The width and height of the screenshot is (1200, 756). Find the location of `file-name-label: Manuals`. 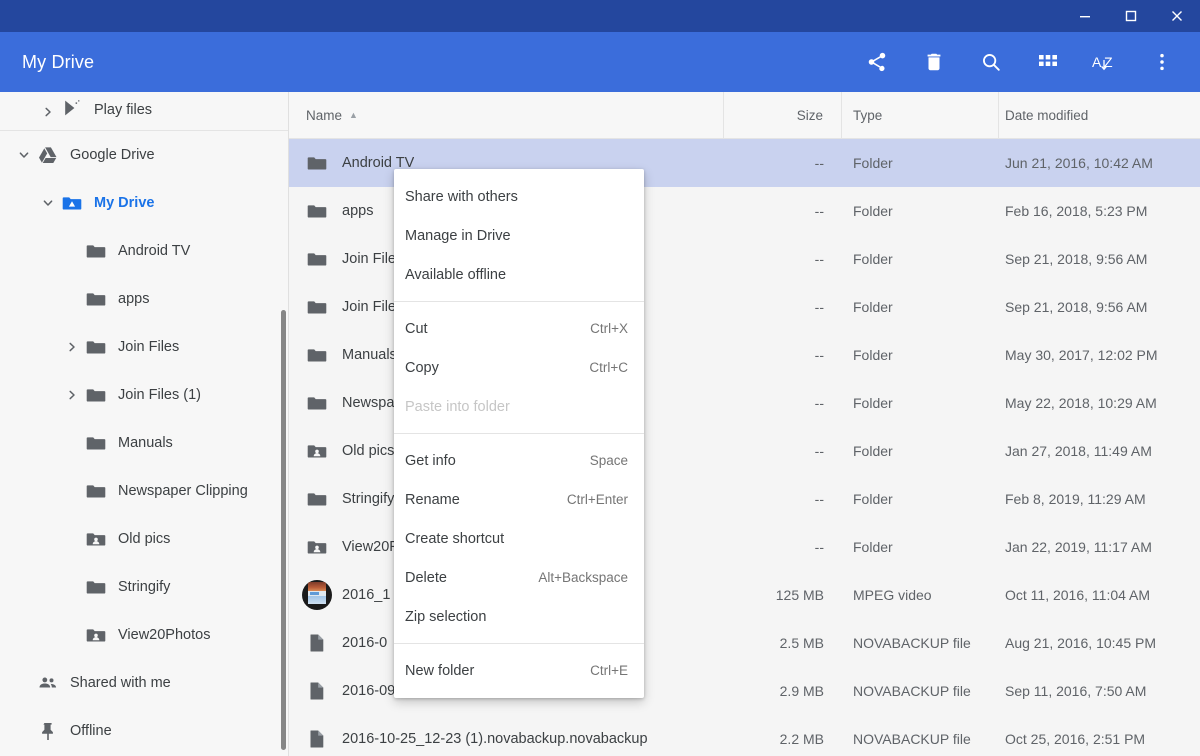

file-name-label: Manuals is located at coordinates (369, 355).